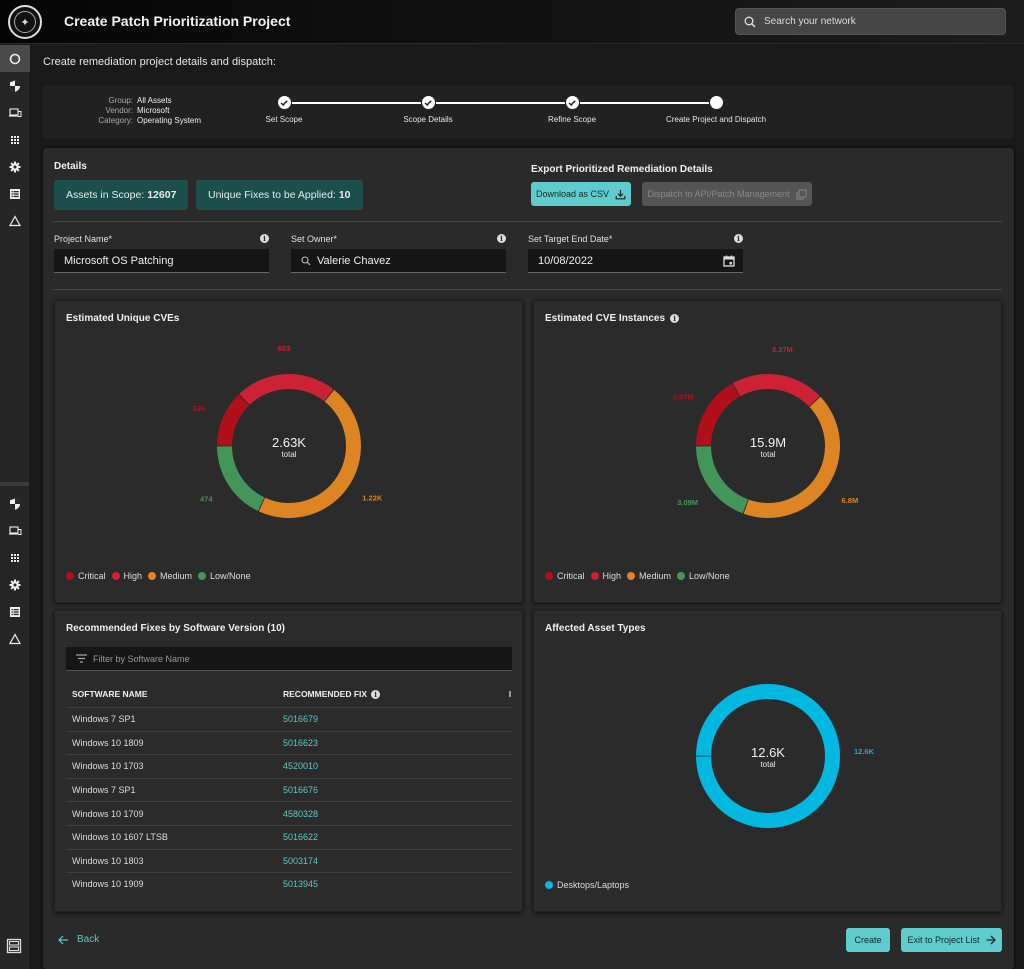 The height and width of the screenshot is (969, 1024). Describe the element at coordinates (104, 719) in the screenshot. I see `software-name-cell: Windows 7 SP1` at that location.